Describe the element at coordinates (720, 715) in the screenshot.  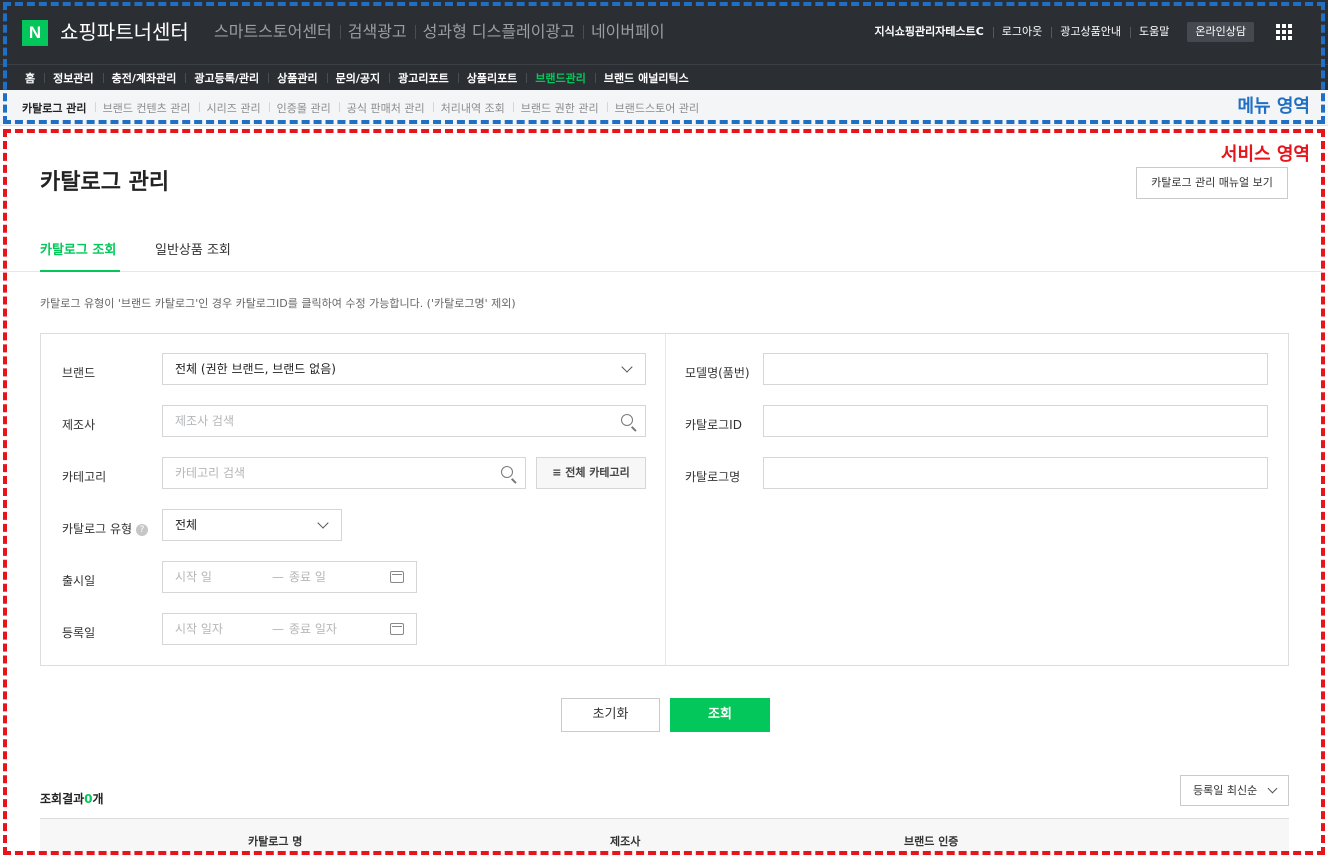
I see `search-button: 조회` at that location.